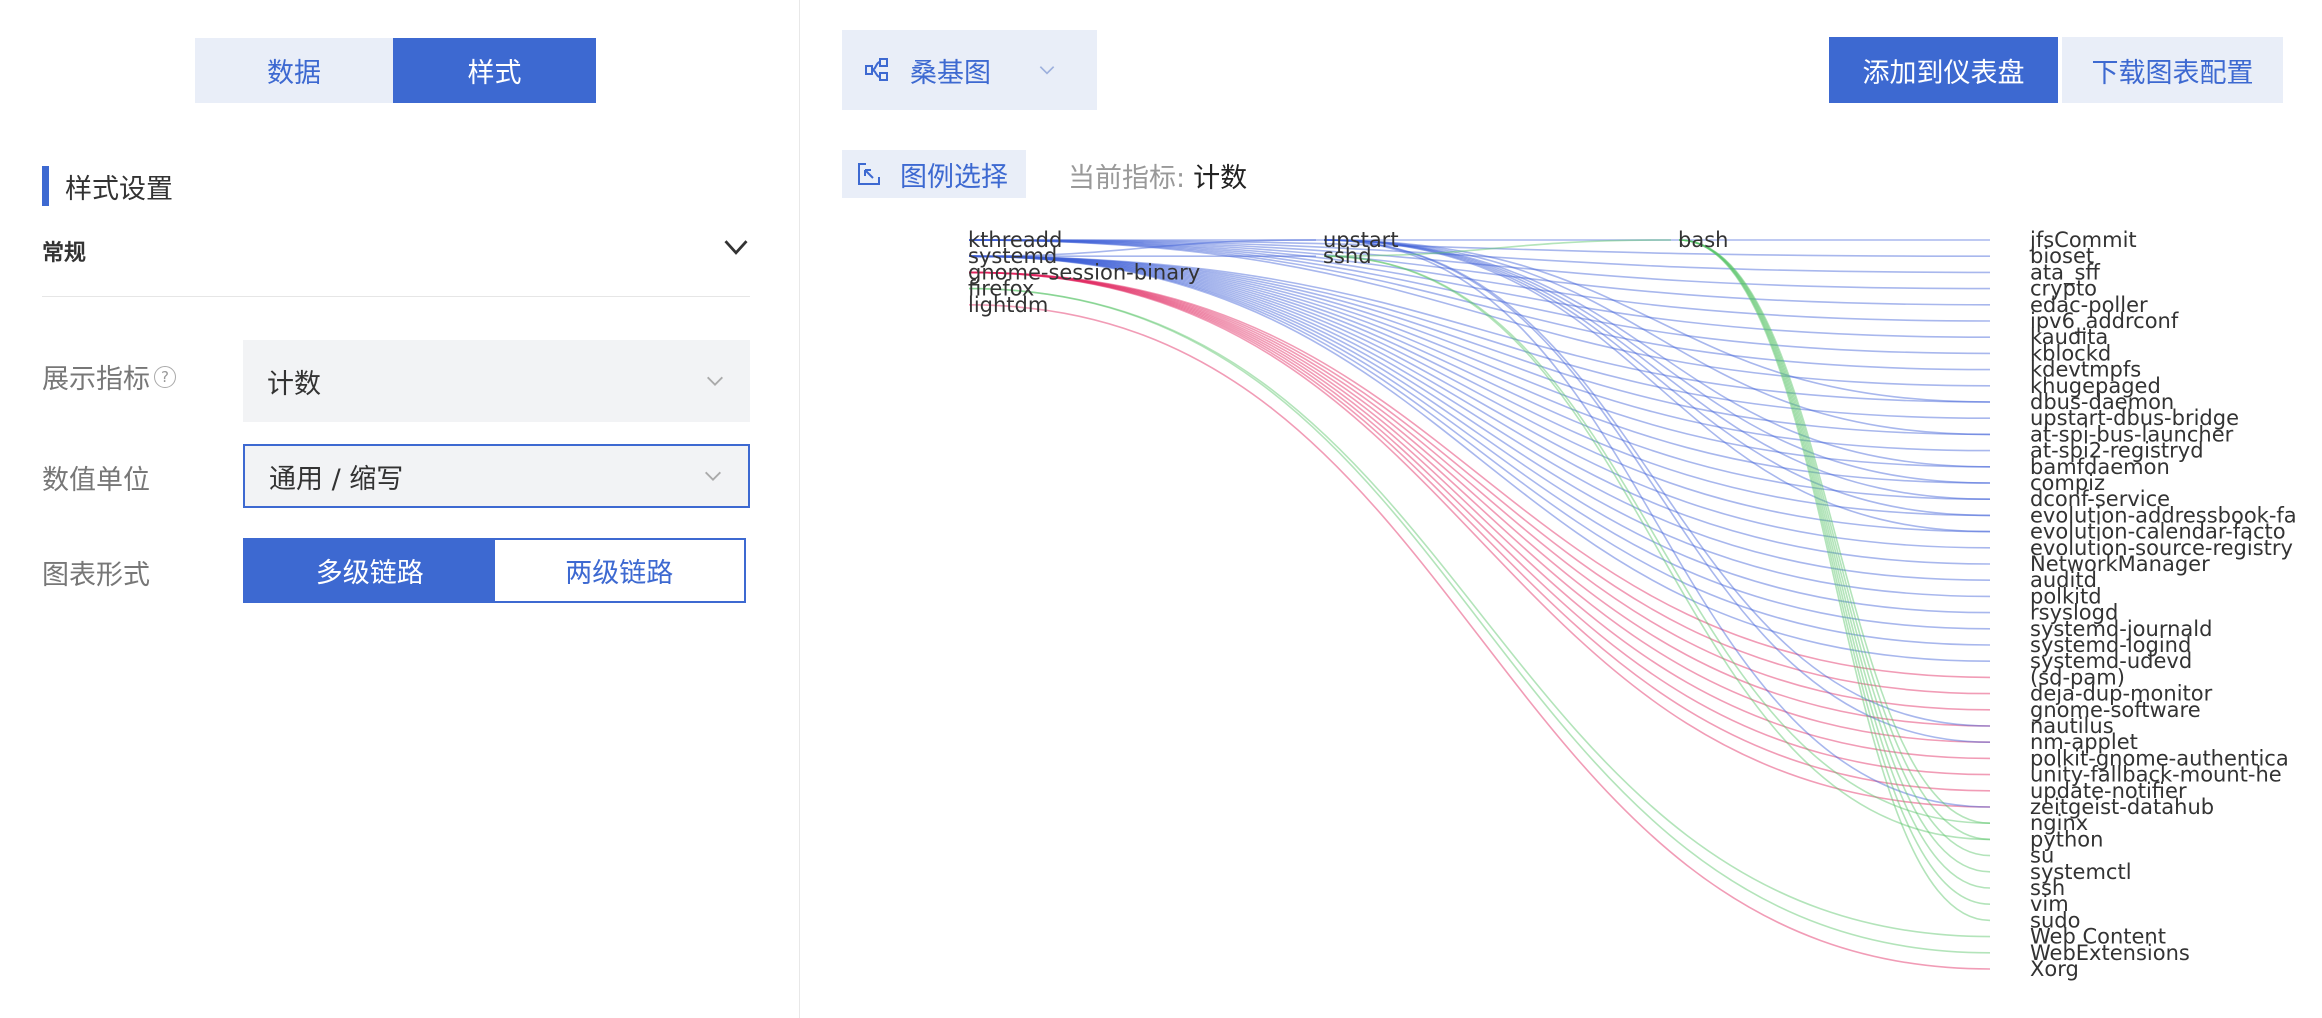 The image size is (2322, 1018). Describe the element at coordinates (2054, 969) in the screenshot. I see `sankey-node-label: Xorg` at that location.